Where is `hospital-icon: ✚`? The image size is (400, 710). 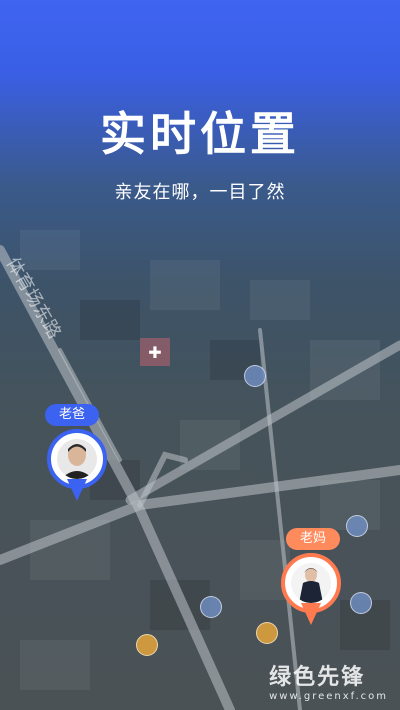
hospital-icon: ✚ is located at coordinates (154, 352).